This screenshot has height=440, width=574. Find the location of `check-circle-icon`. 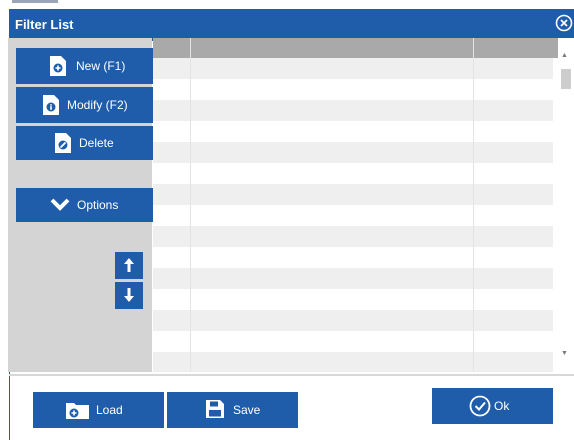

check-circle-icon is located at coordinates (480, 407).